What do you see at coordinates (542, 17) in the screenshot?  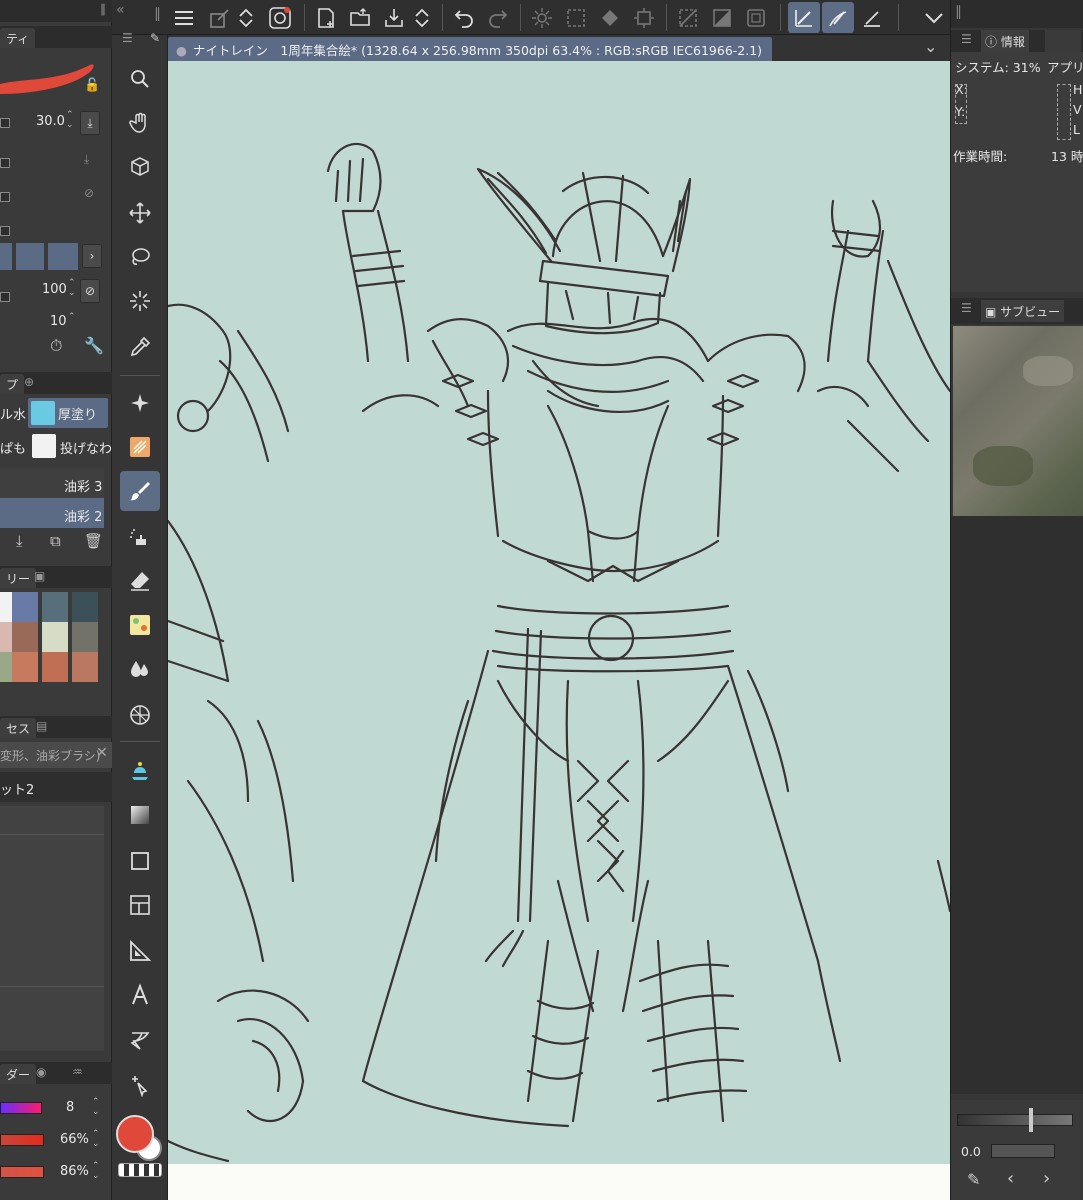 I see `sparkle-icon` at bounding box center [542, 17].